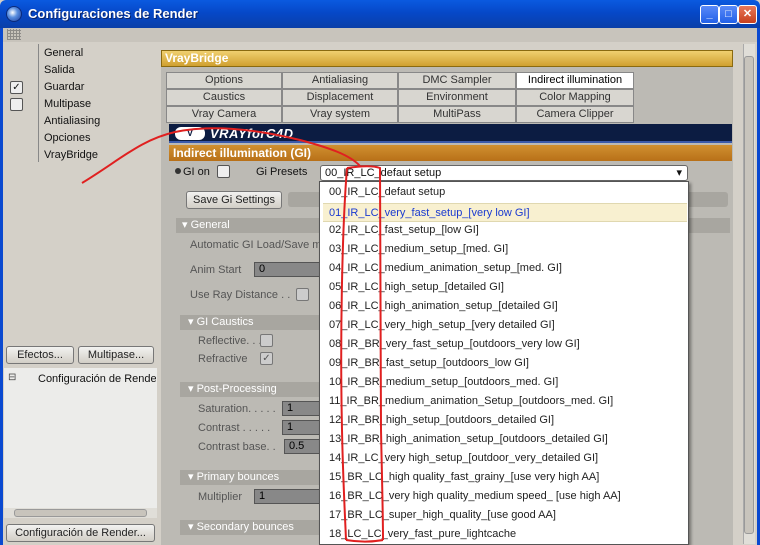 Image resolution: width=760 pixels, height=545 pixels. What do you see at coordinates (362, 354) in the screenshot?
I see `annotation-column-box` at bounding box center [362, 354].